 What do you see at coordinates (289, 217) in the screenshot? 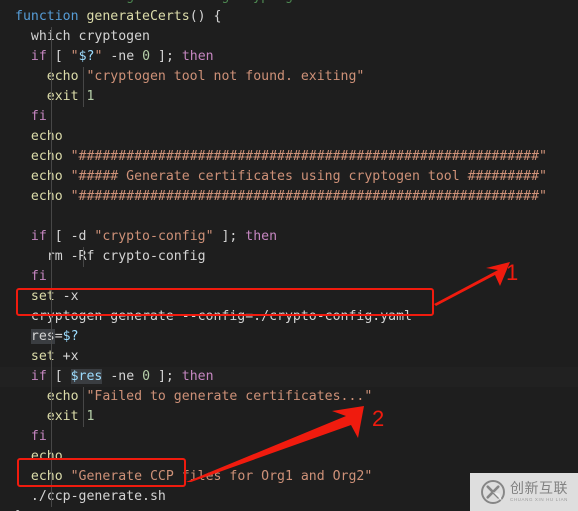
I see `code-line` at bounding box center [289, 217].